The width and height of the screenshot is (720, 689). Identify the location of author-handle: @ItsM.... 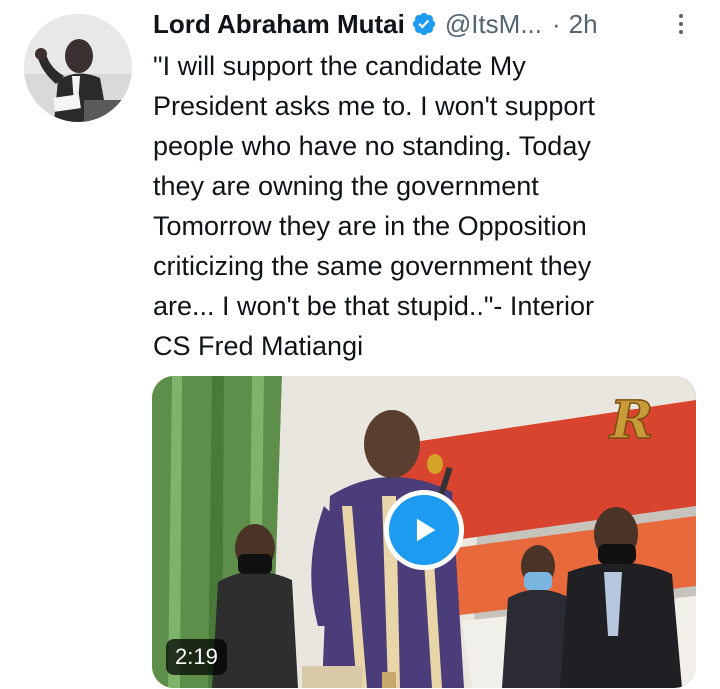
(493, 24).